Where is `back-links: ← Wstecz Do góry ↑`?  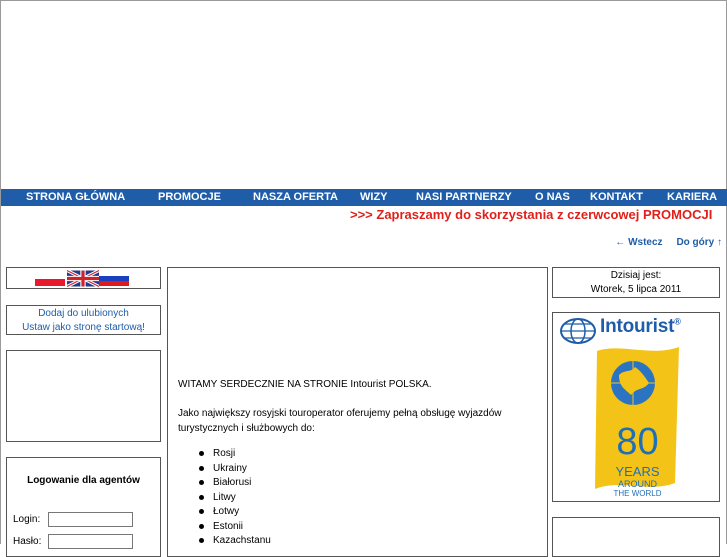
back-links: ← Wstecz Do góry ↑ is located at coordinates (668, 242).